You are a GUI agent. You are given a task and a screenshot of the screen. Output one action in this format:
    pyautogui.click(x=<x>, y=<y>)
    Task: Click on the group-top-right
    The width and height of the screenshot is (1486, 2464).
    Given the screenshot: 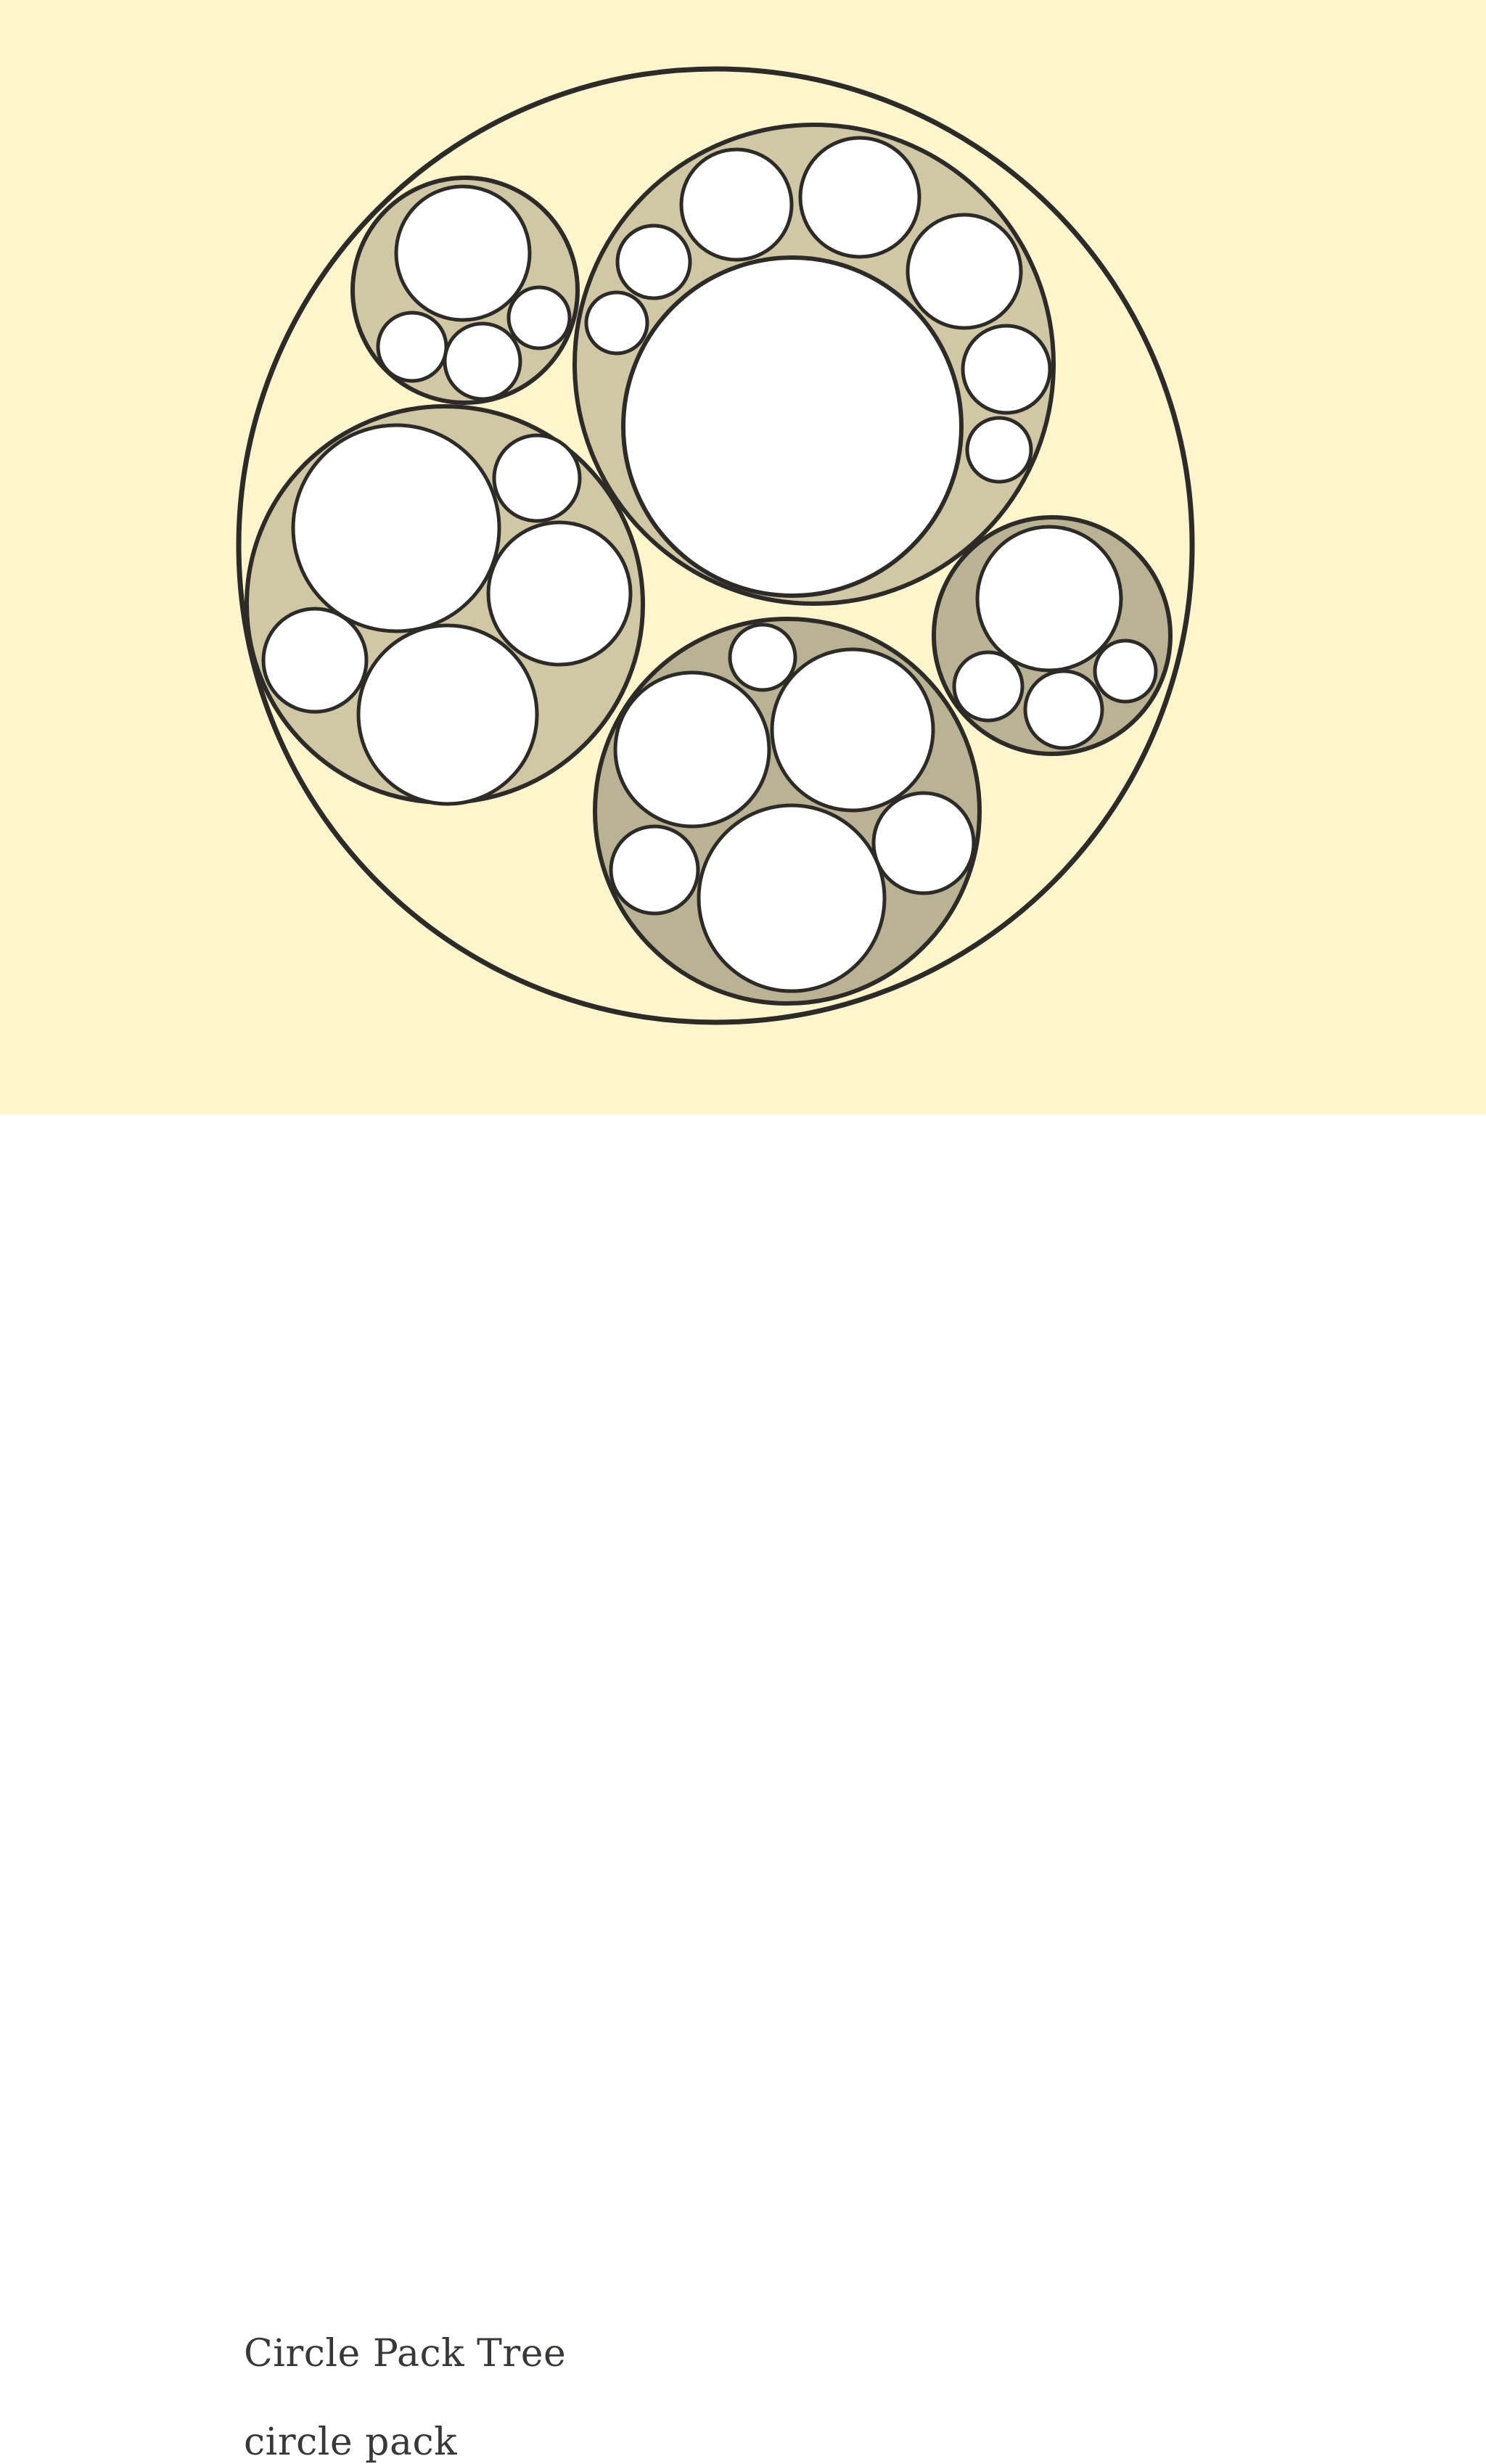 What is the action you would take?
    pyautogui.click(x=814, y=365)
    